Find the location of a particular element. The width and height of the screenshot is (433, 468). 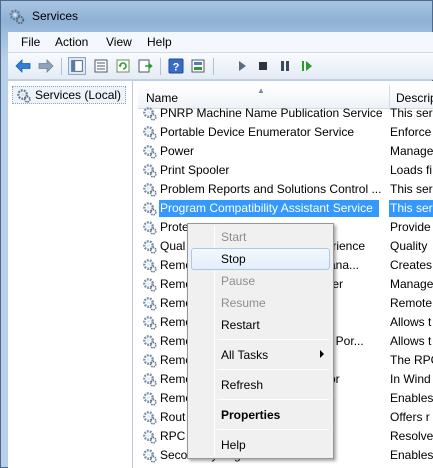

service-description: Quality is located at coordinates (409, 246).